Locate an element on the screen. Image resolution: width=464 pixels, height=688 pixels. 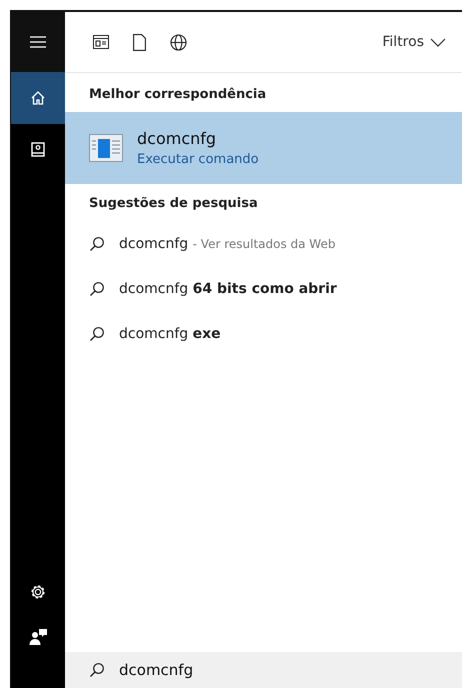
suggestion-item: dcomcnfg - Ver resultados da Web is located at coordinates (263, 243).